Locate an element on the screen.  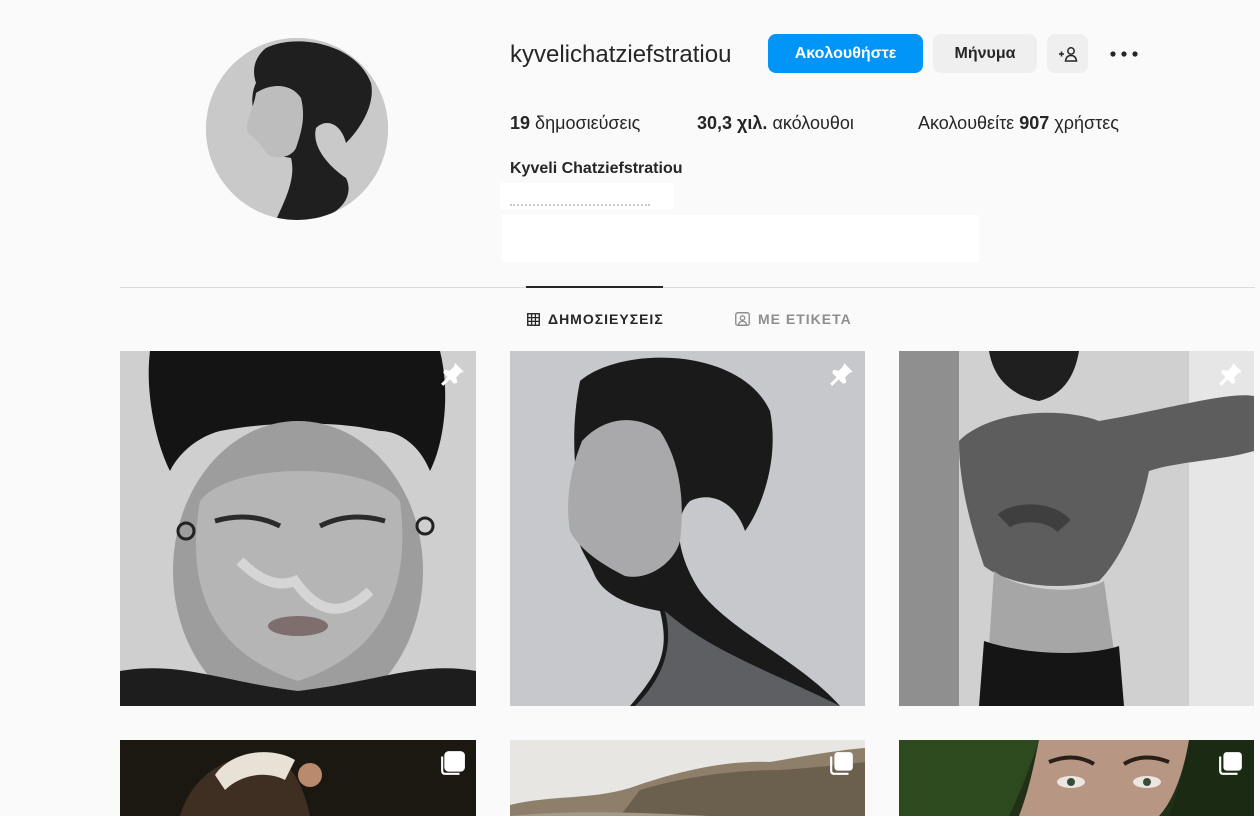
profile-avatar is located at coordinates (297, 129).